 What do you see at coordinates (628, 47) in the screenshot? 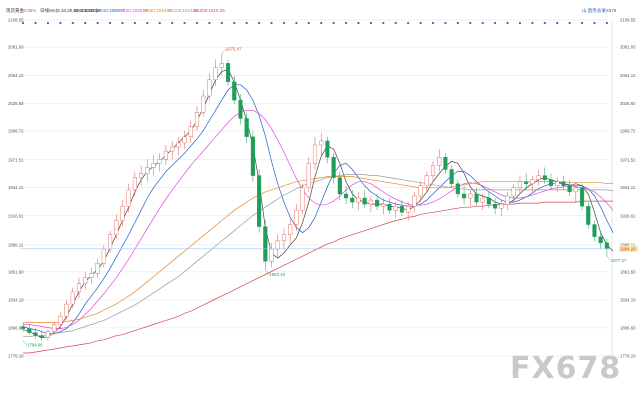
I see `y-tick-right: 2081.93` at bounding box center [628, 47].